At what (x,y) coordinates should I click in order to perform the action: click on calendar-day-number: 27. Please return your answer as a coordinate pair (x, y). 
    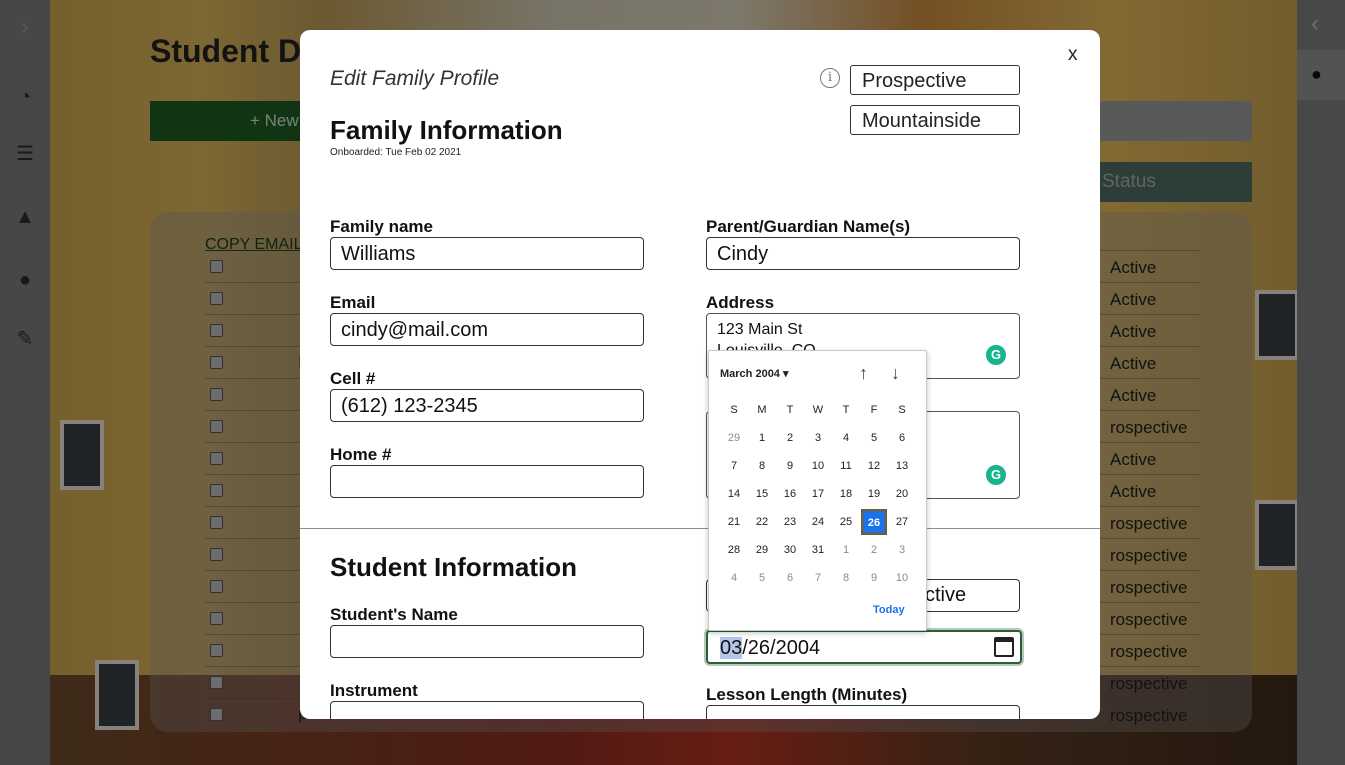
    Looking at the image, I should click on (902, 522).